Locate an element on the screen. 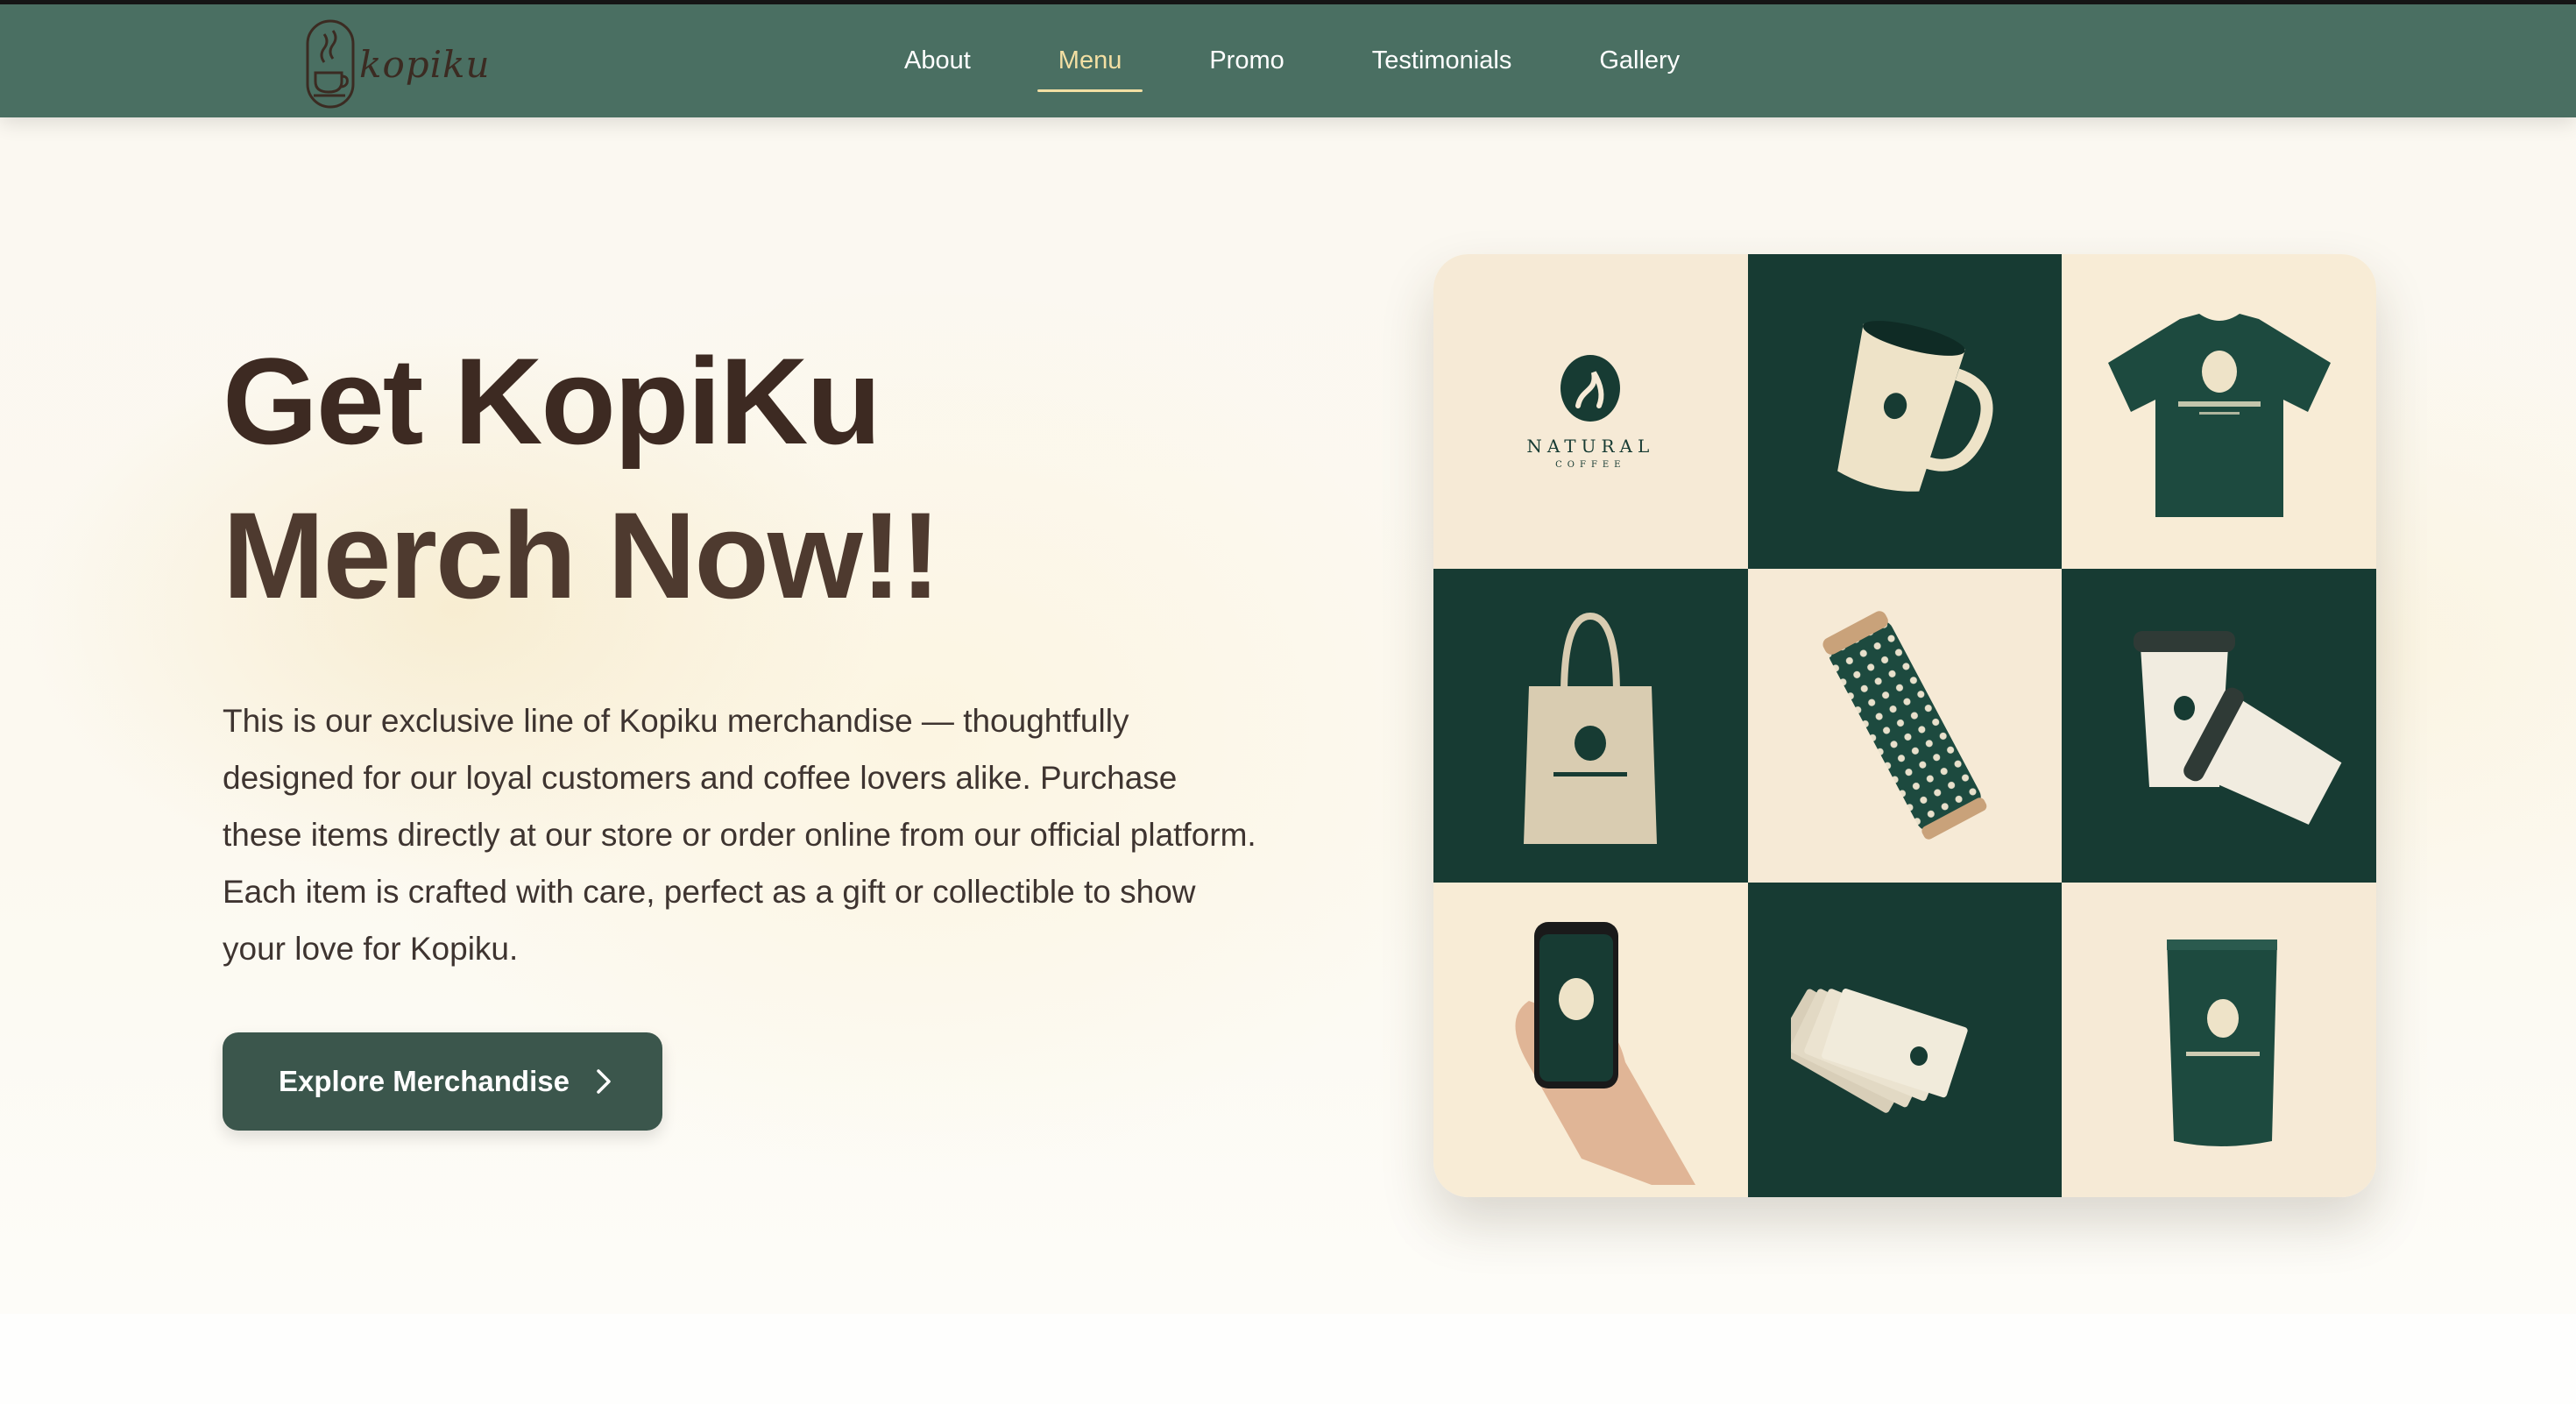 The width and height of the screenshot is (2576, 1404). nav-promo: Promo is located at coordinates (1246, 61).